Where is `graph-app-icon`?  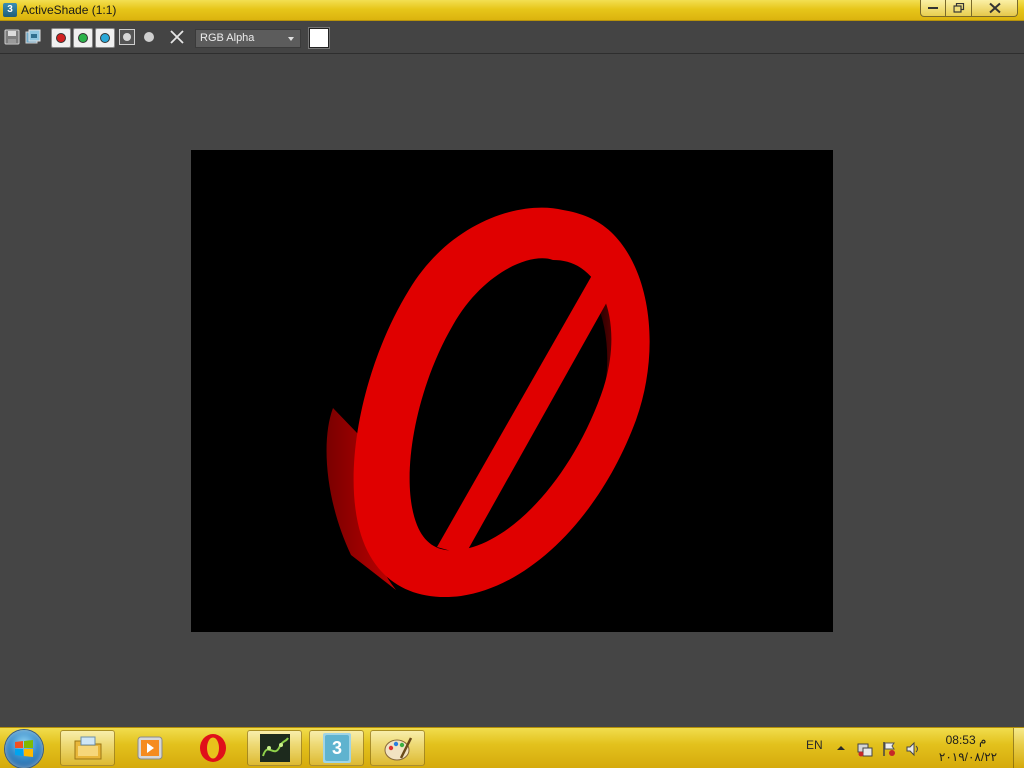
graph-app-icon is located at coordinates (274, 748).